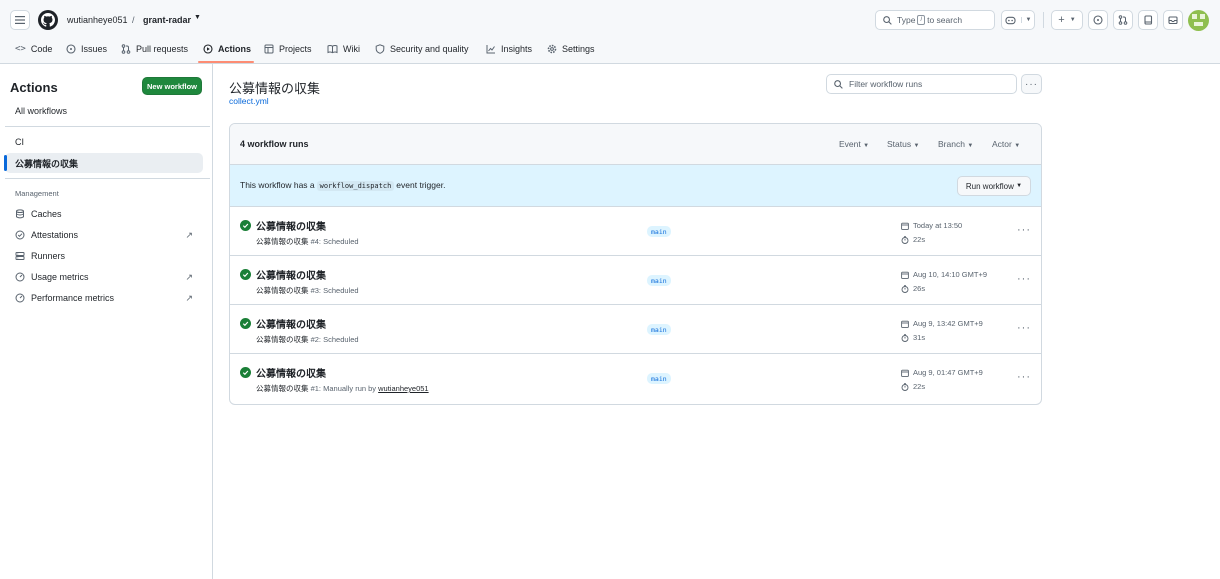 The width and height of the screenshot is (1220, 579). What do you see at coordinates (913, 386) in the screenshot?
I see `run-duration: 22s` at bounding box center [913, 386].